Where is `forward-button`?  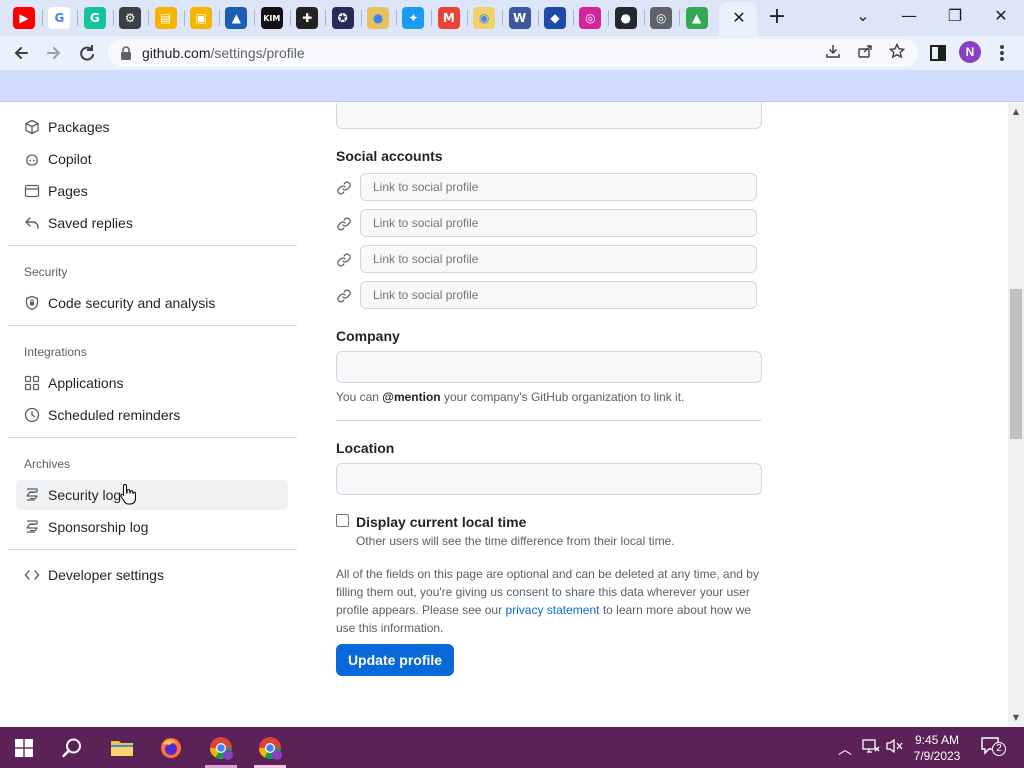
forward-button is located at coordinates (54, 53).